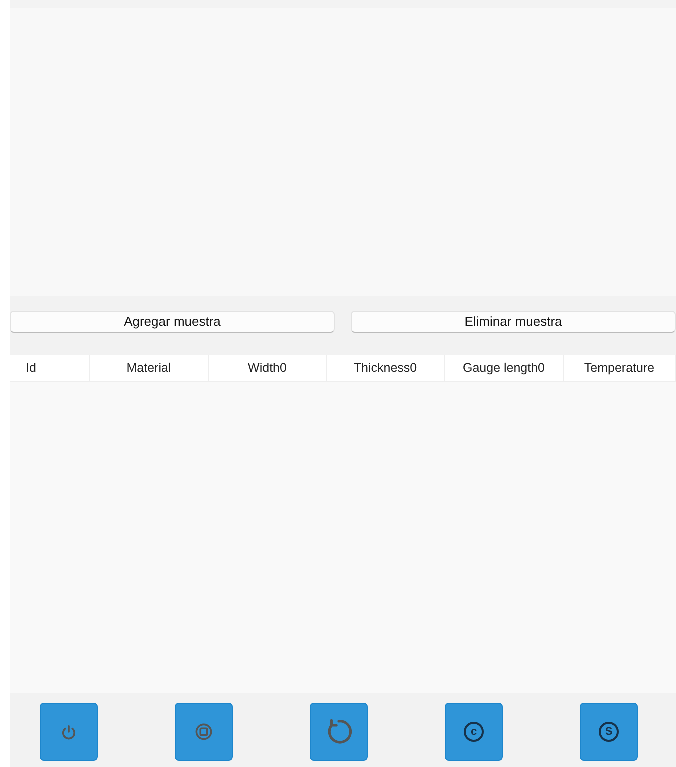 Image resolution: width=676 pixels, height=767 pixels. I want to click on column-header: Temperature, so click(620, 368).